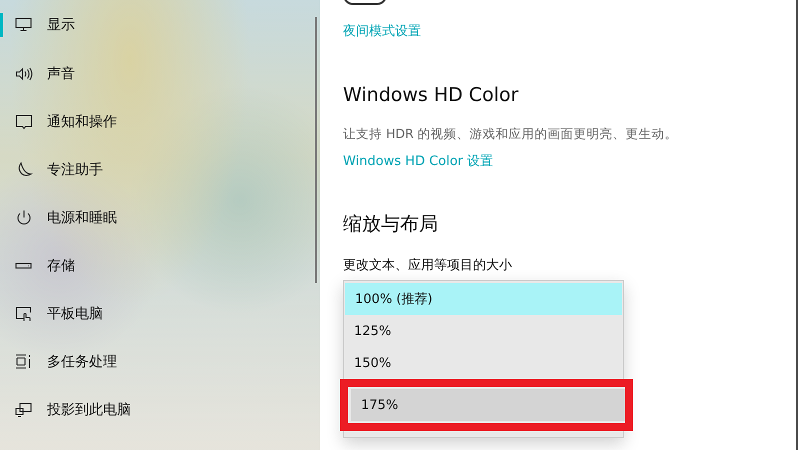 The image size is (800, 450). I want to click on section-heading: Windows HD Color, so click(431, 95).